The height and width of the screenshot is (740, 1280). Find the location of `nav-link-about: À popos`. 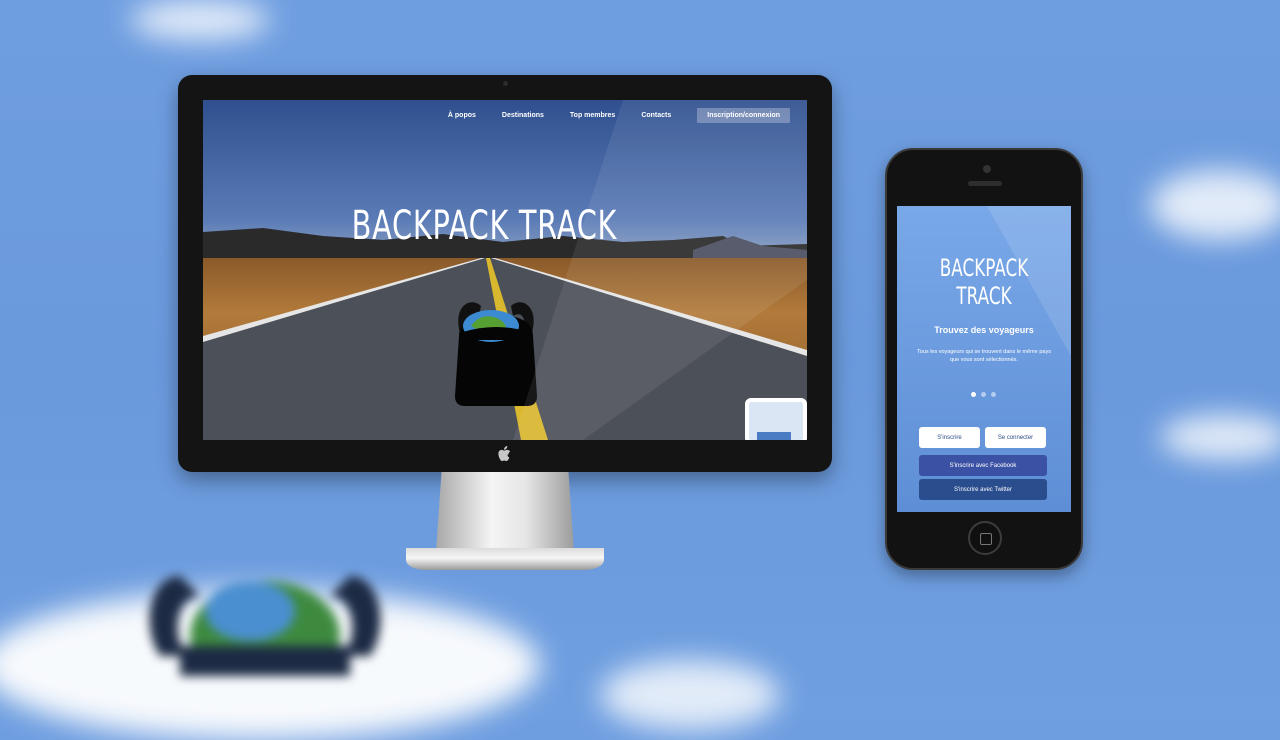

nav-link-about: À popos is located at coordinates (462, 115).